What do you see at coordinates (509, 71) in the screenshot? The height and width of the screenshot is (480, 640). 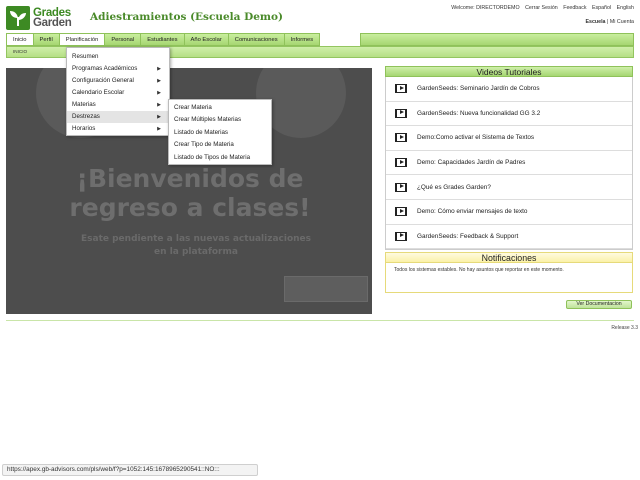 I see `videos-header: Videos Tutoriales` at bounding box center [509, 71].